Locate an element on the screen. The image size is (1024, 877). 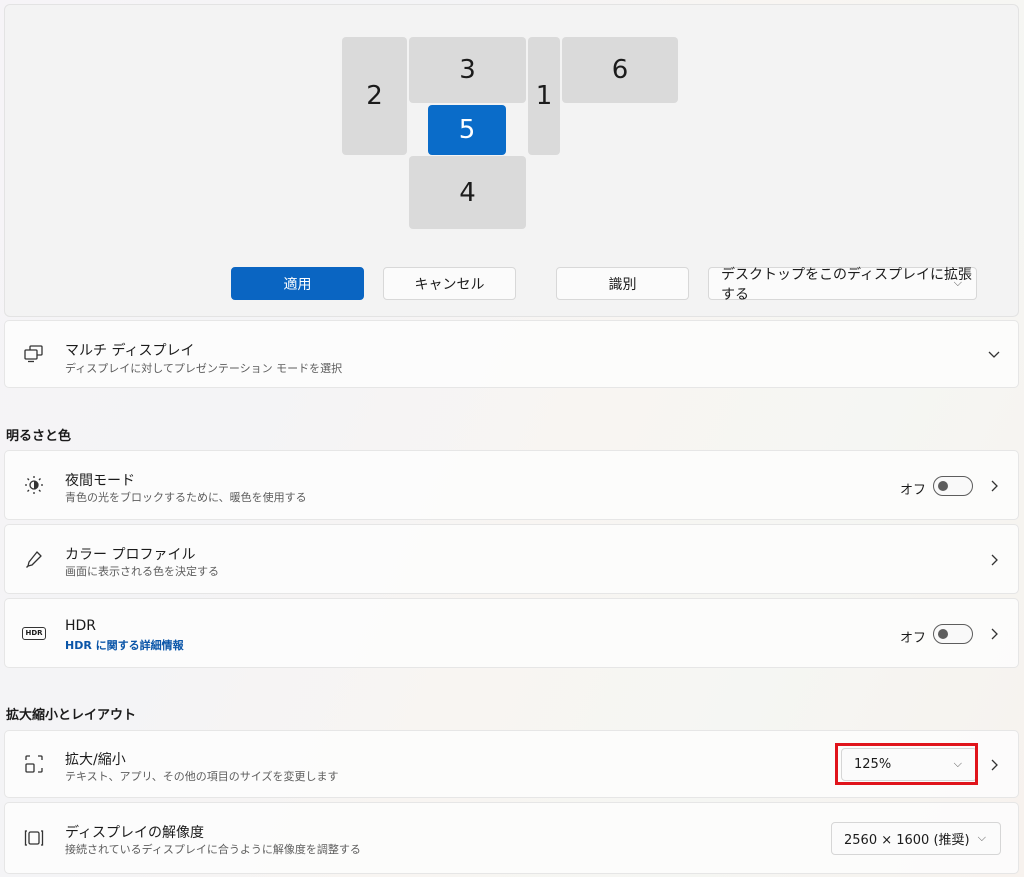
cancel-button: キャンセル is located at coordinates (449, 283).